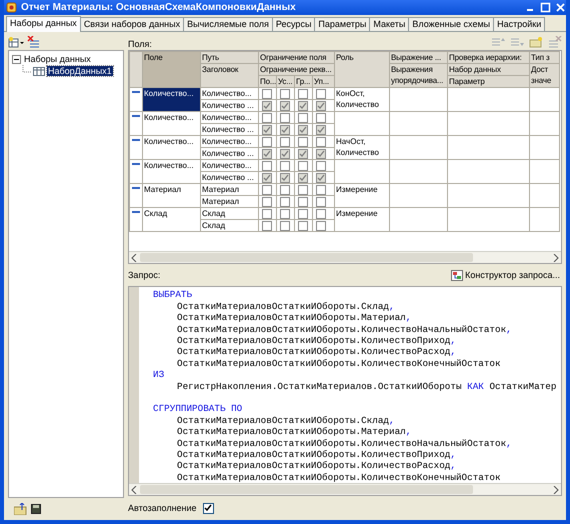  Describe the element at coordinates (228, 24) in the screenshot. I see `tab: Вычисляемые поля` at that location.